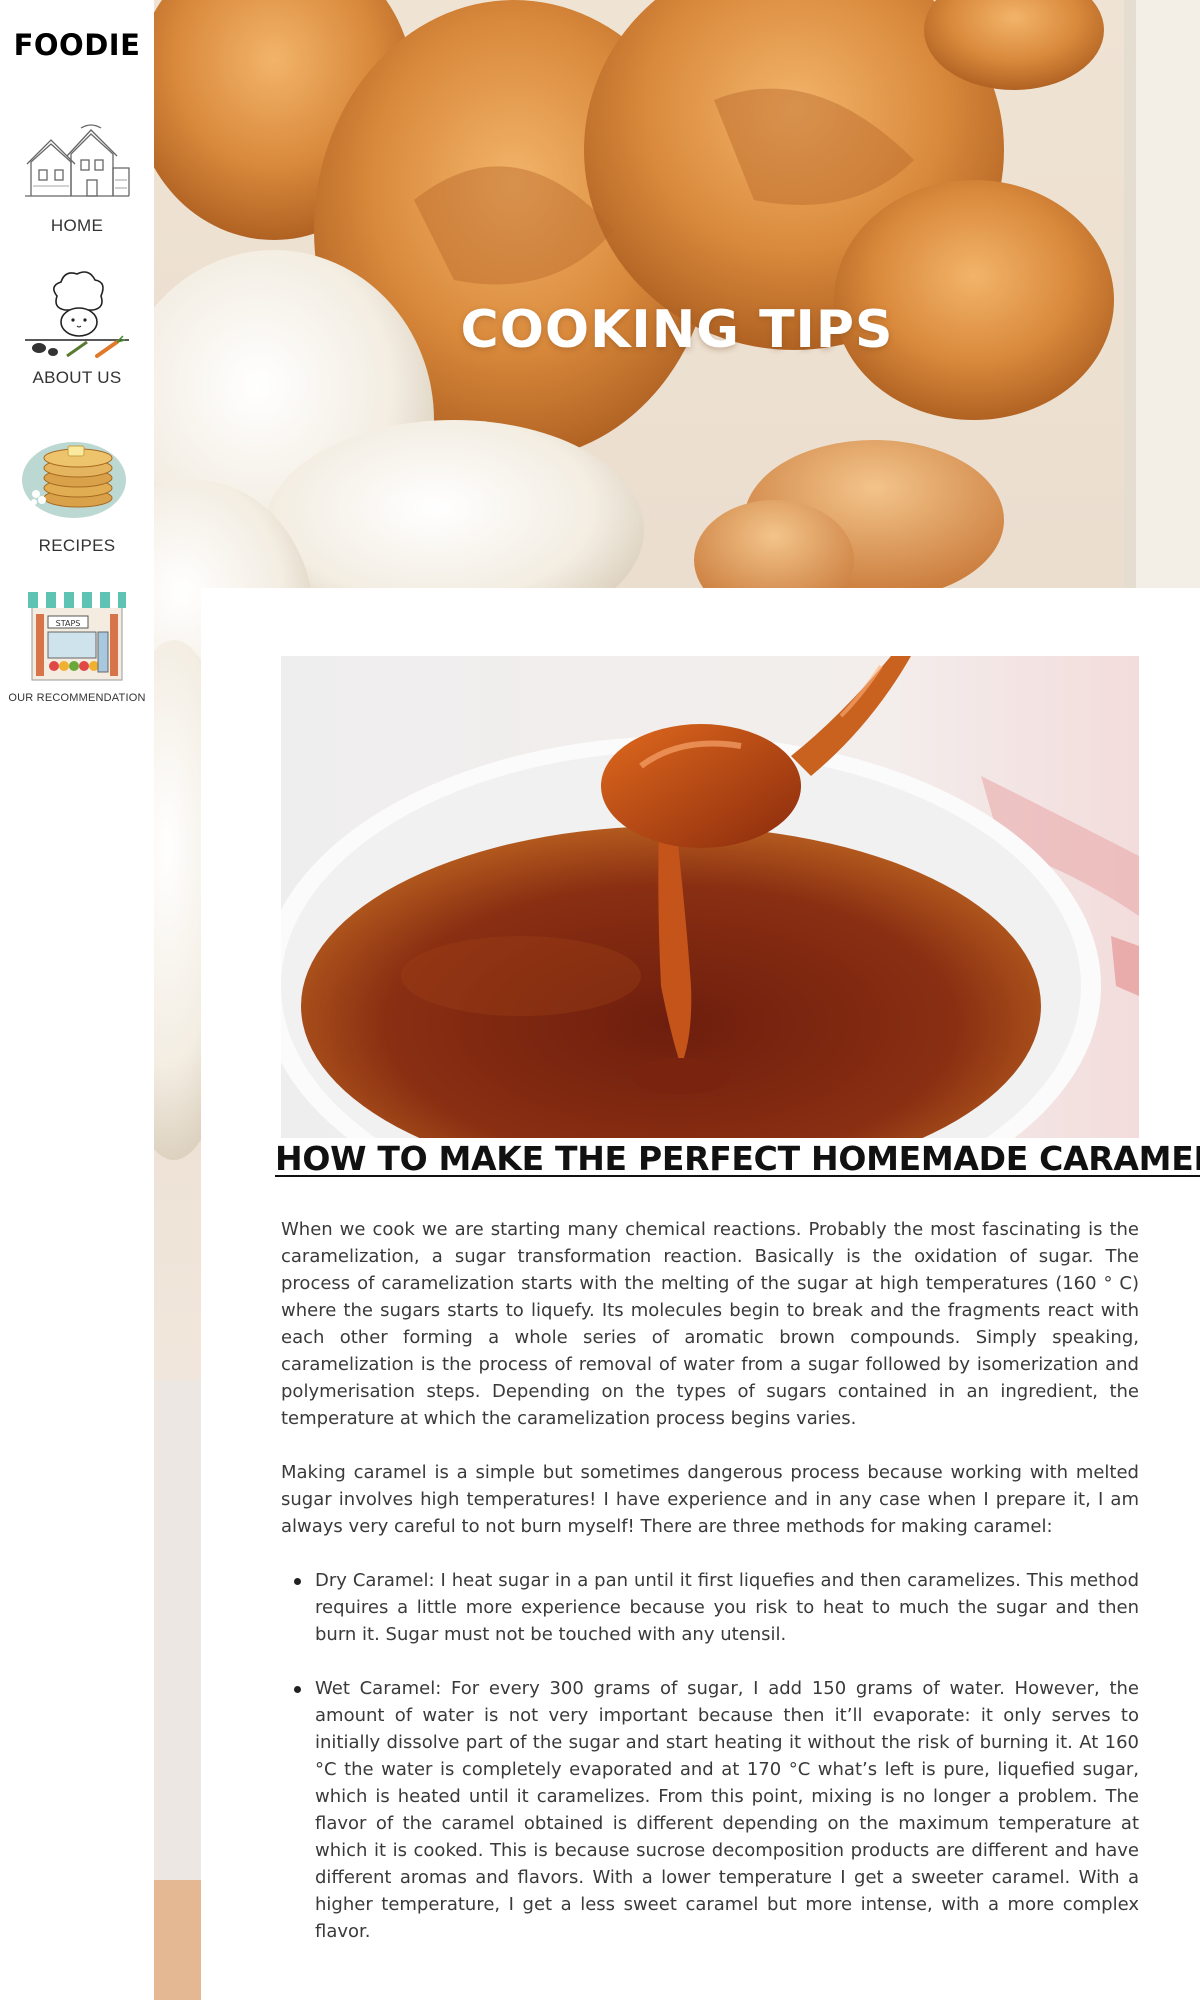  What do you see at coordinates (77, 45) in the screenshot?
I see `site-logo: FOODIE` at bounding box center [77, 45].